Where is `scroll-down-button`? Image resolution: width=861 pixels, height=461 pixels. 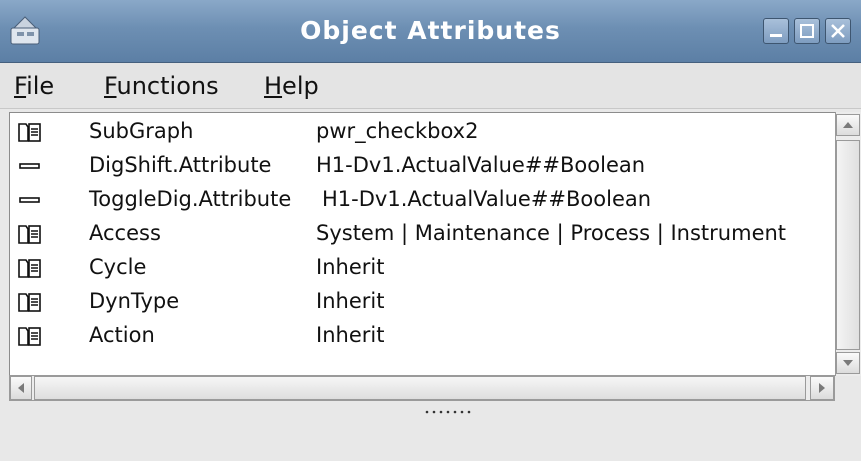 scroll-down-button is located at coordinates (848, 363).